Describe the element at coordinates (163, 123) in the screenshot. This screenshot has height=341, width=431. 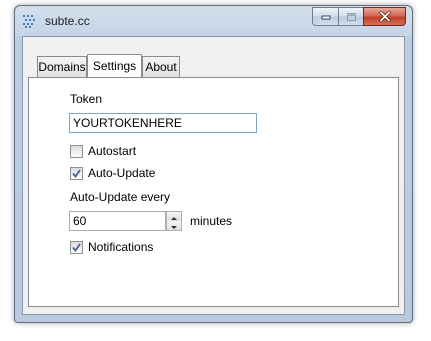
I see `token-input` at that location.